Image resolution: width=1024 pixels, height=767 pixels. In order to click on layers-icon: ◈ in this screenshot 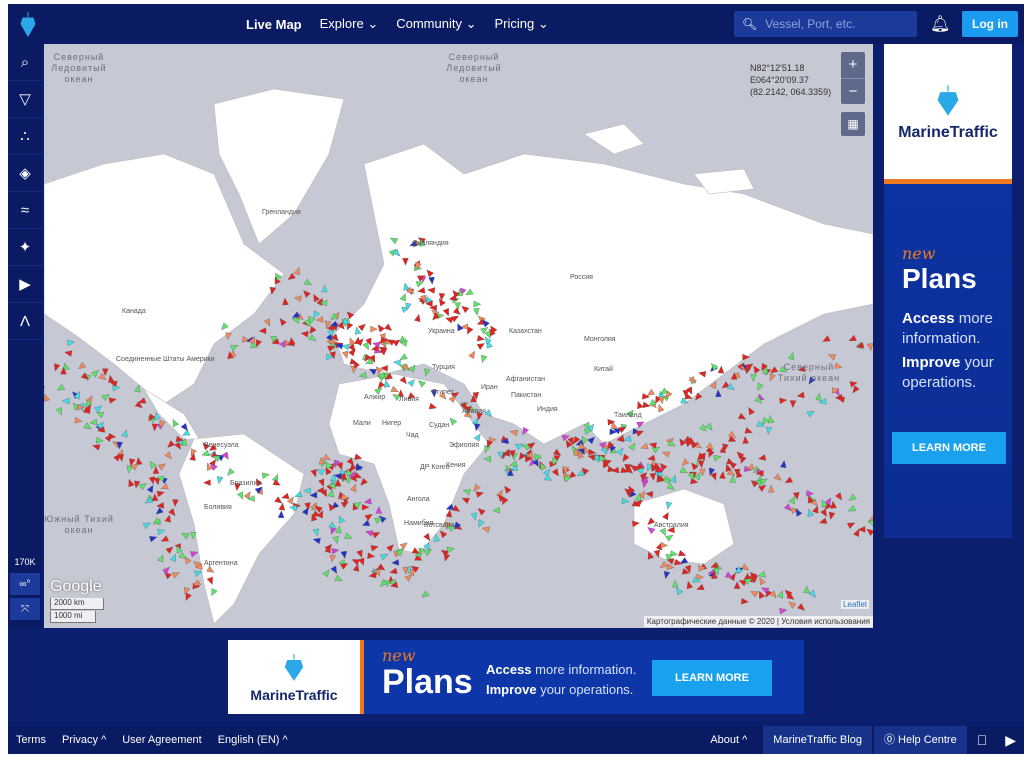, I will do `click(25, 173)`.